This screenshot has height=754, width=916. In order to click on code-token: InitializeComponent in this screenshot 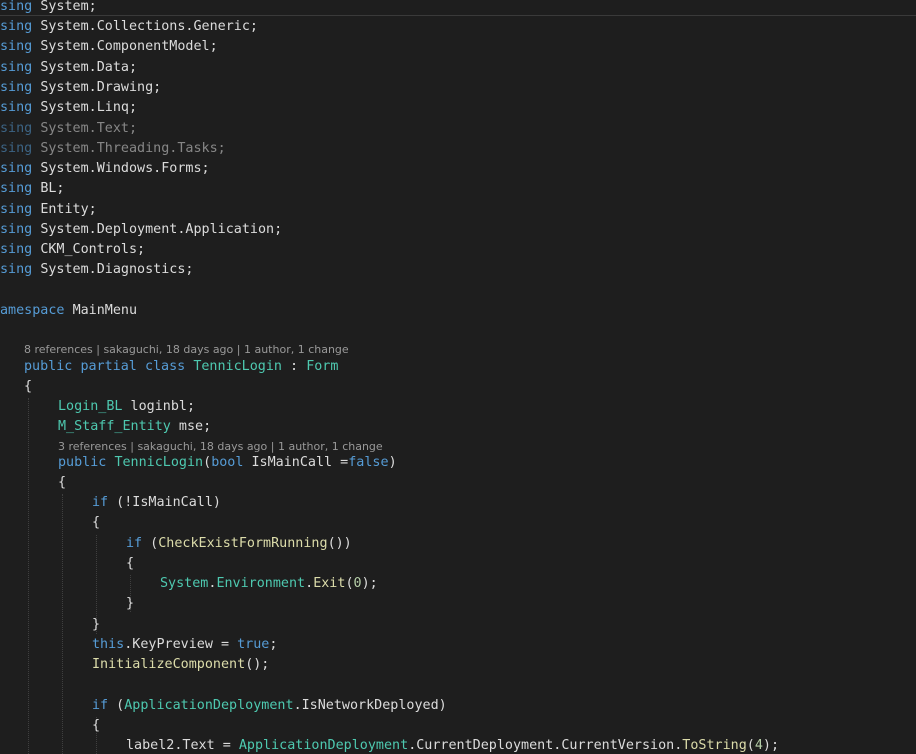, I will do `click(169, 664)`.